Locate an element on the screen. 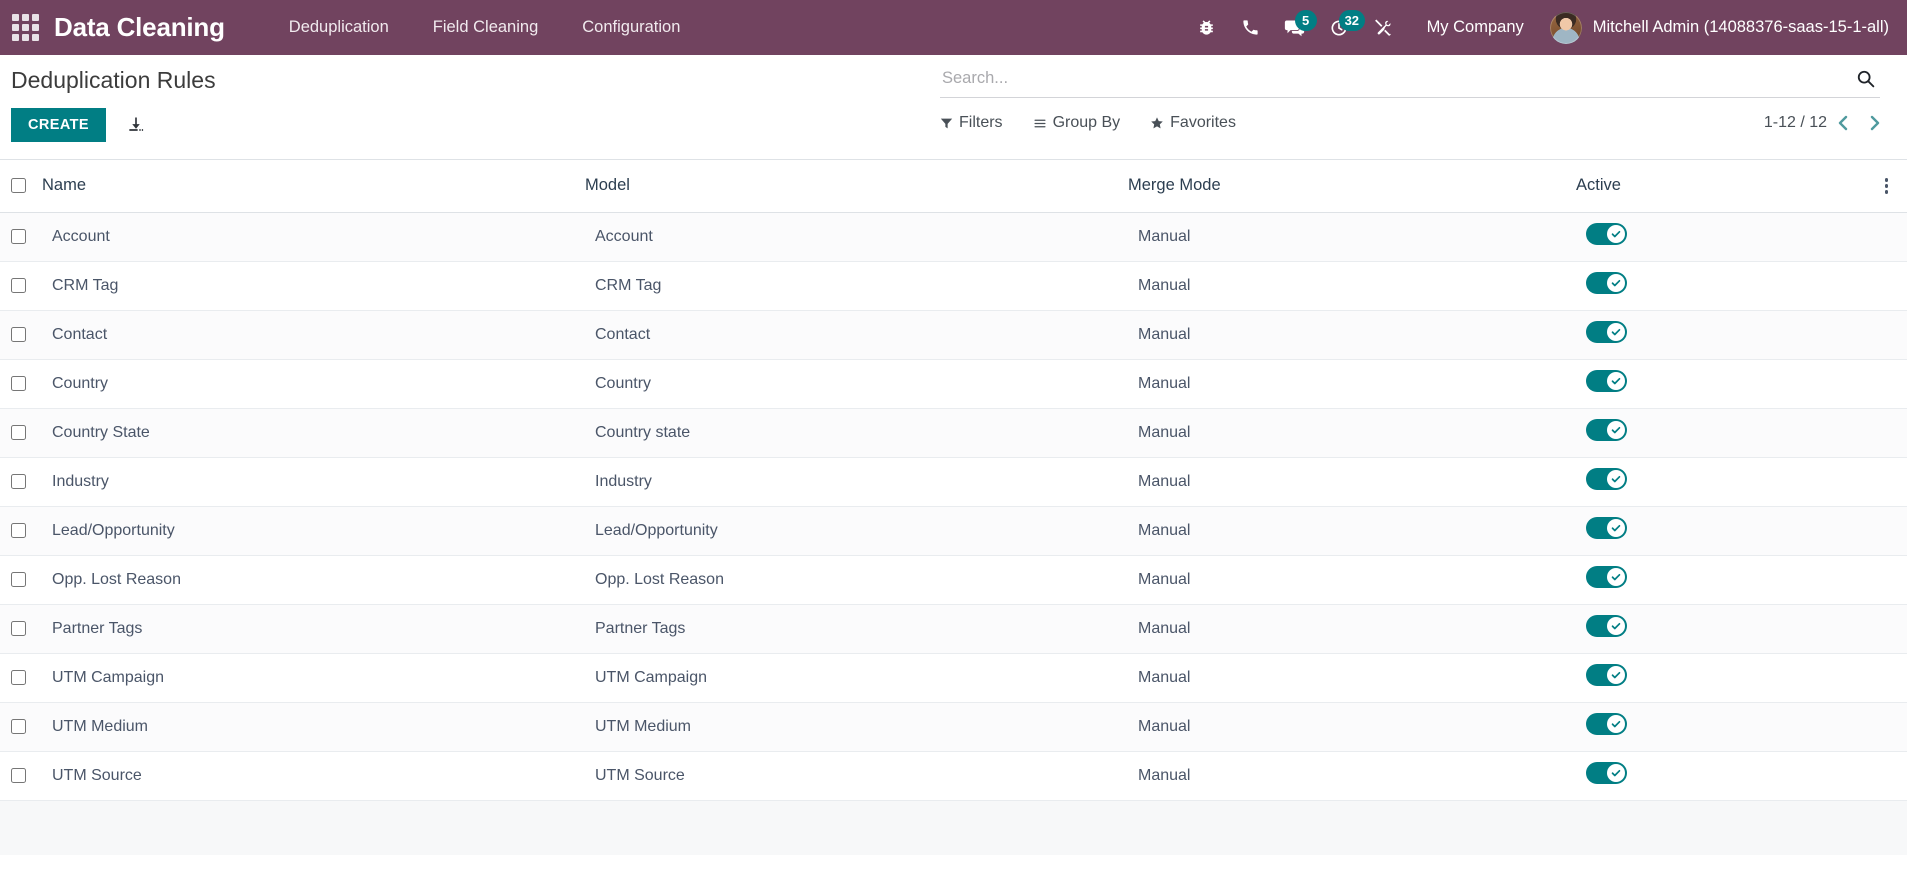 The image size is (1907, 895). search-icon is located at coordinates (1862, 78).